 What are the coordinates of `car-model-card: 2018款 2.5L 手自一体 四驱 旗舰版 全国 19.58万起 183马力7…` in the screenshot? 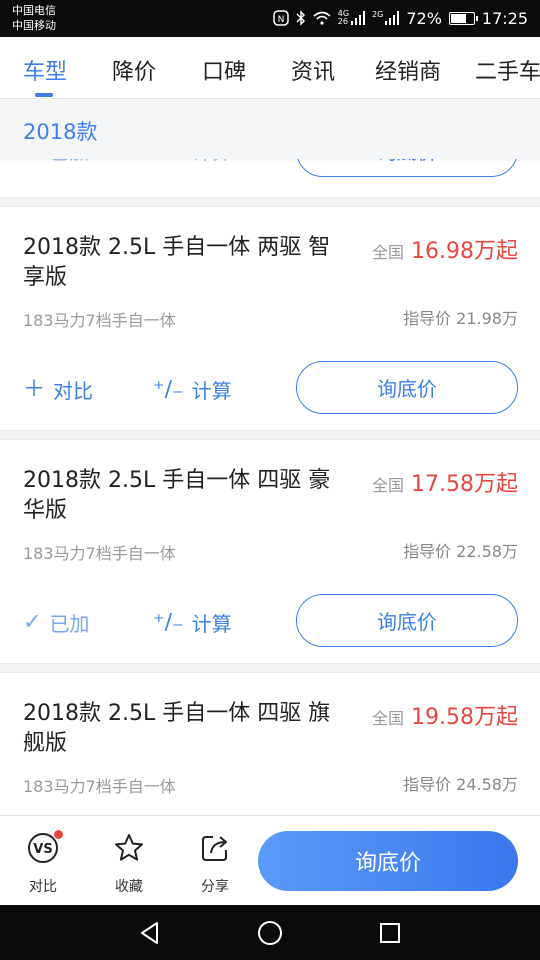 It's located at (270, 757).